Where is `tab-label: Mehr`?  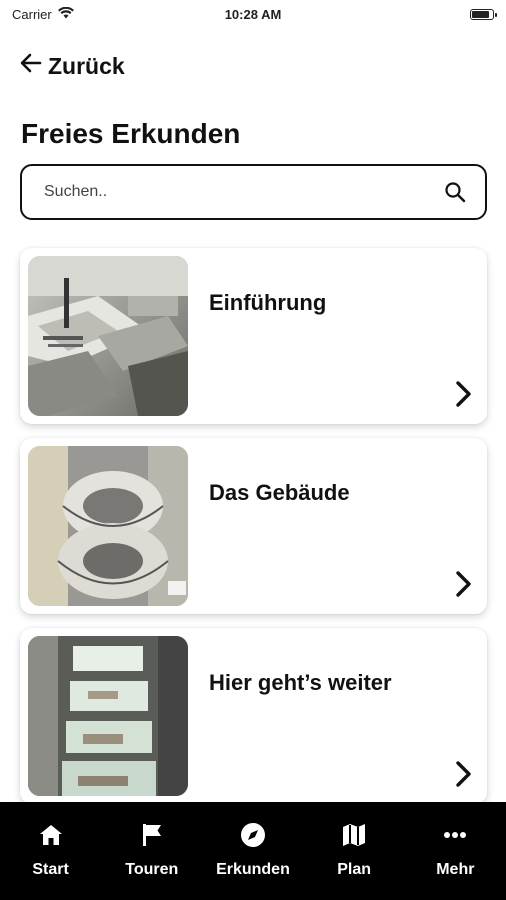 tab-label: Mehr is located at coordinates (455, 869).